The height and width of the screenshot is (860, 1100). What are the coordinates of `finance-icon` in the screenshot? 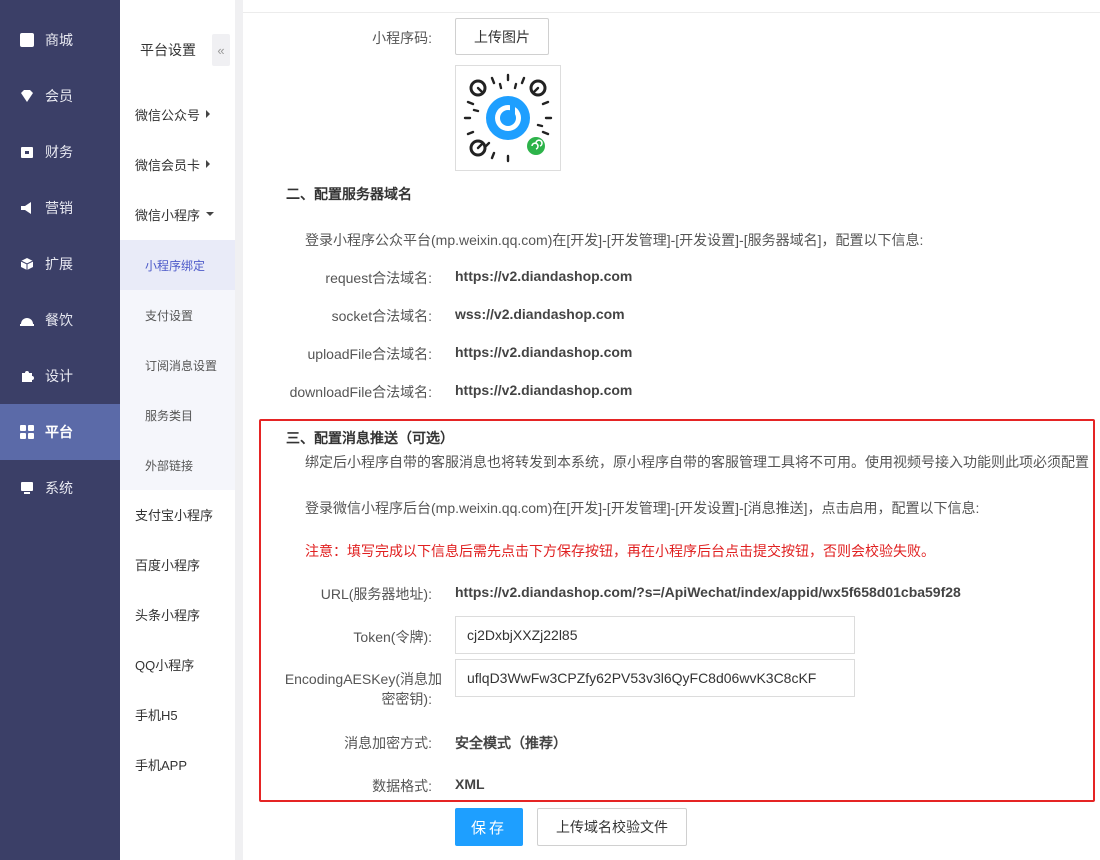 It's located at (27, 152).